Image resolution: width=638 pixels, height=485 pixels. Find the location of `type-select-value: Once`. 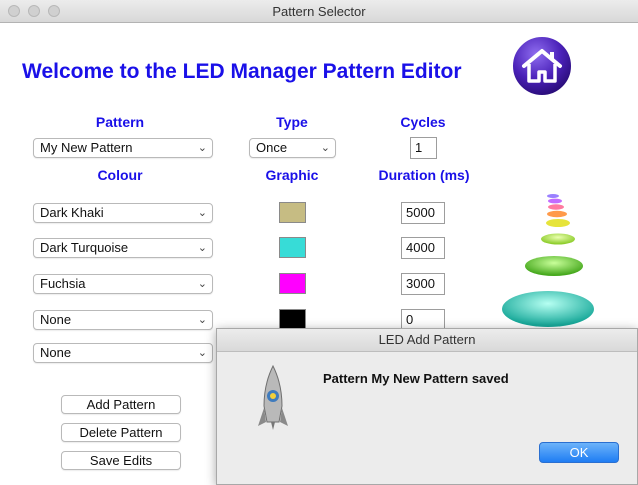

type-select-value: Once is located at coordinates (272, 147).